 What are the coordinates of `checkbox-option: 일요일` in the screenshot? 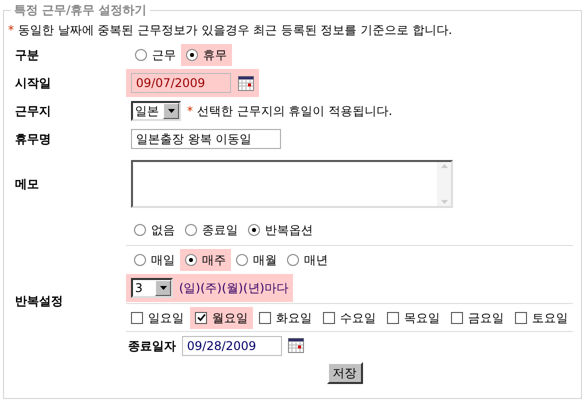 It's located at (157, 317).